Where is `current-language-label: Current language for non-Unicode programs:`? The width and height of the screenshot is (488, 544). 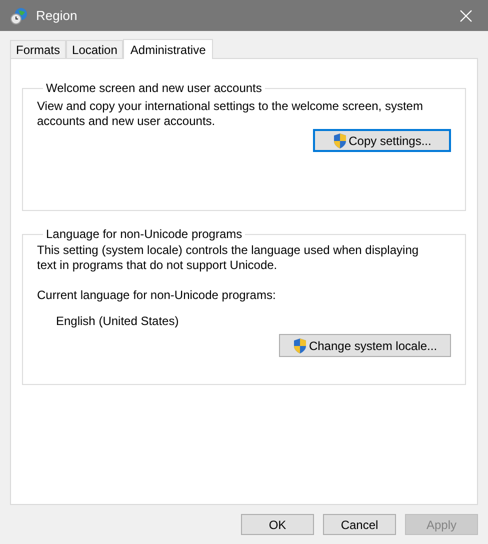
current-language-label: Current language for non-Unicode programs: is located at coordinates (157, 295).